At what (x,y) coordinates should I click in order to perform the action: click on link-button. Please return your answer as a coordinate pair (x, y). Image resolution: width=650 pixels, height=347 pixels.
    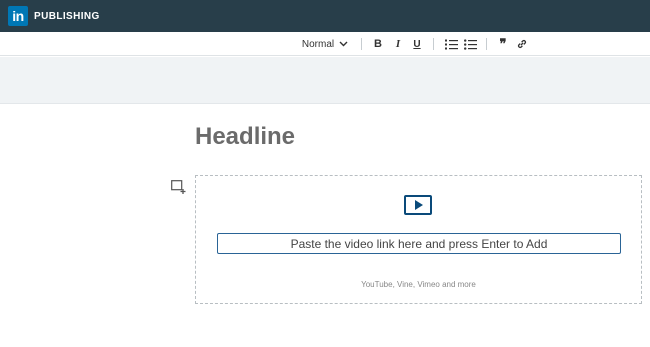
    Looking at the image, I should click on (522, 44).